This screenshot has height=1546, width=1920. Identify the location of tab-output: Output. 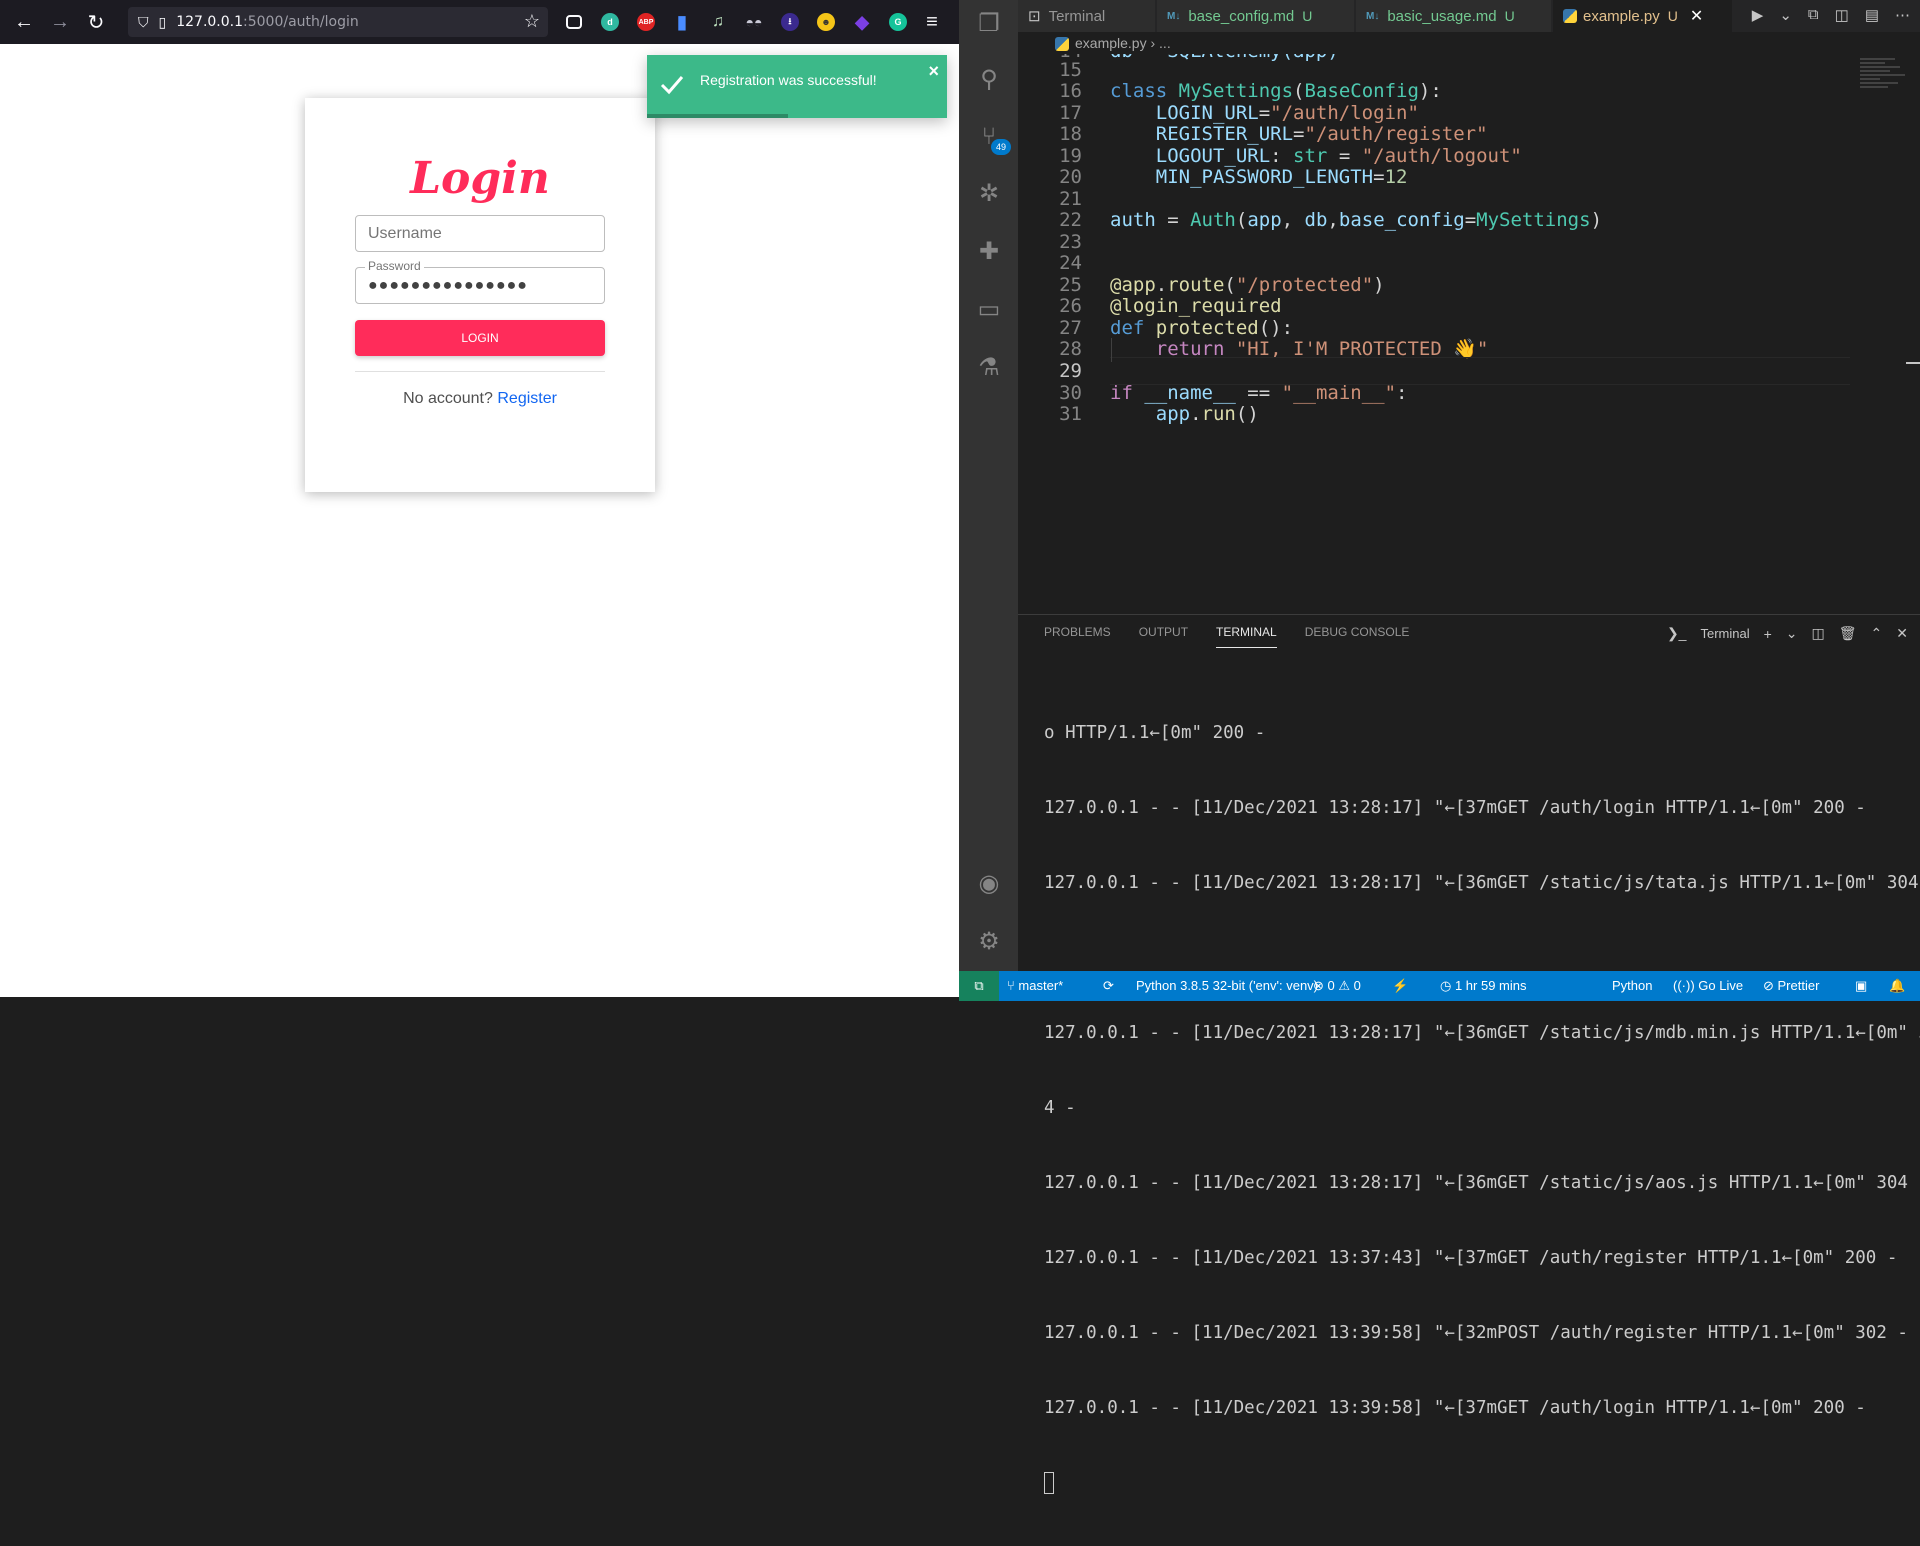
(1163, 636).